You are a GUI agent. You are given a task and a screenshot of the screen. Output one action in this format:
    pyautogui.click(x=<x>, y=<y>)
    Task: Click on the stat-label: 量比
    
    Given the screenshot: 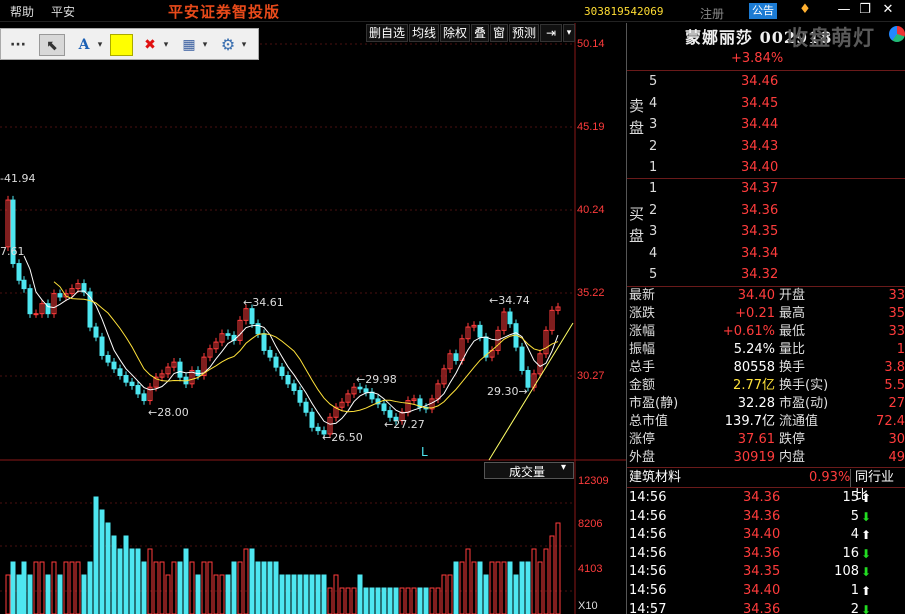 What is the action you would take?
    pyautogui.click(x=792, y=349)
    